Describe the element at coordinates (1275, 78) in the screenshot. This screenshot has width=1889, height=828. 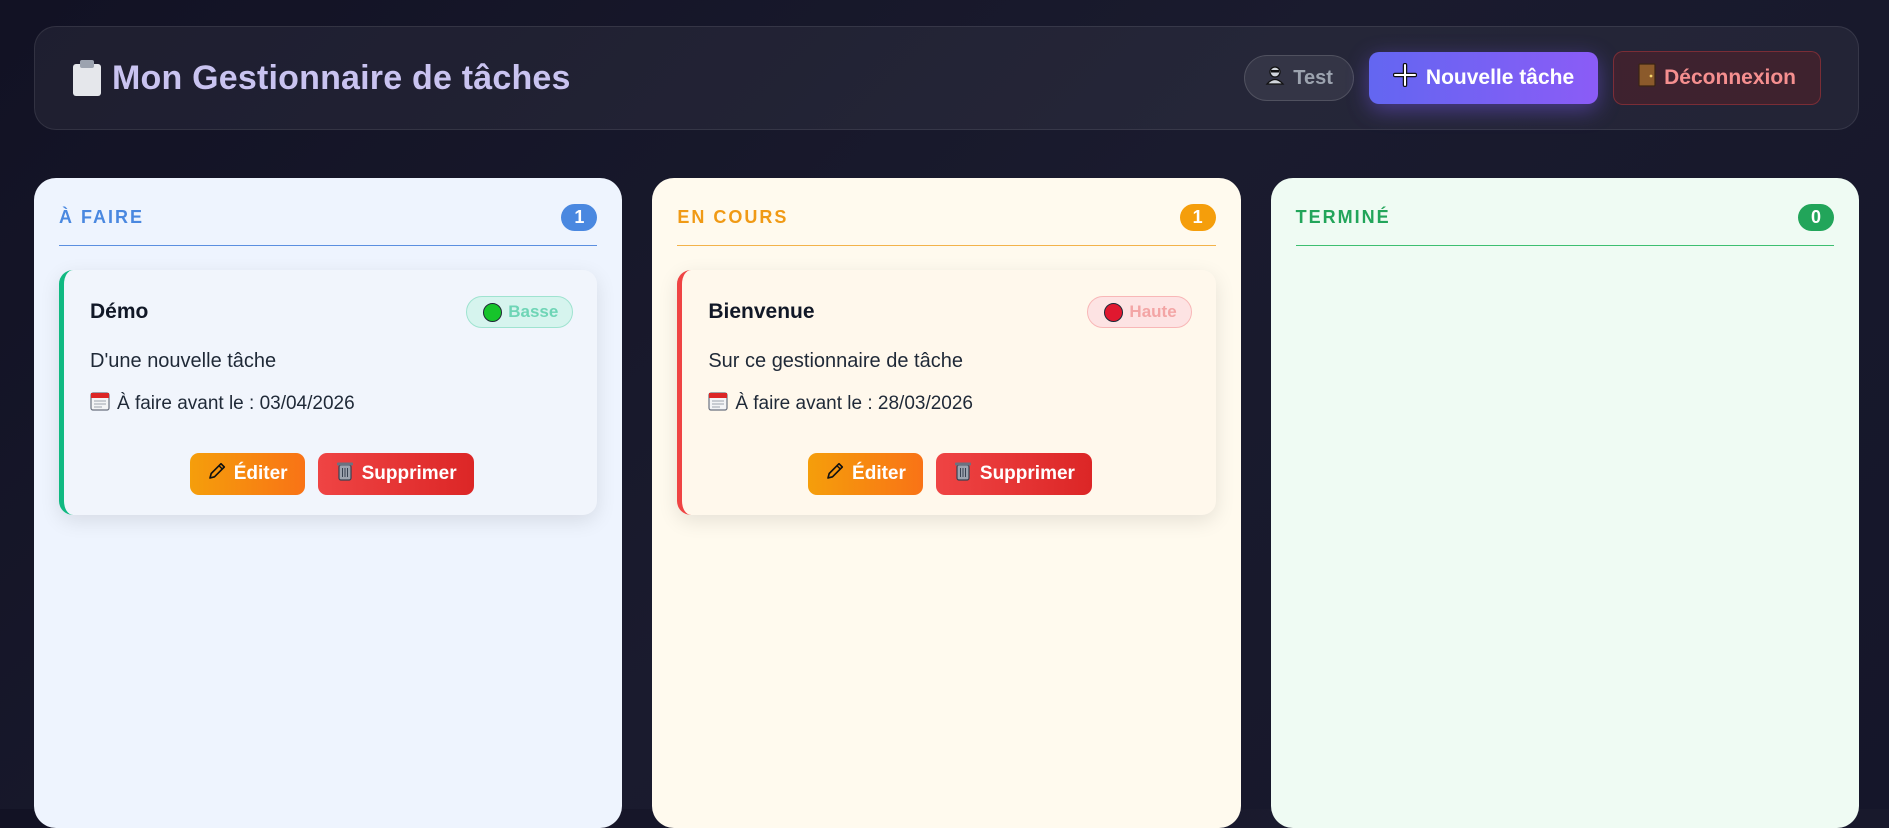
I see `user-icon` at that location.